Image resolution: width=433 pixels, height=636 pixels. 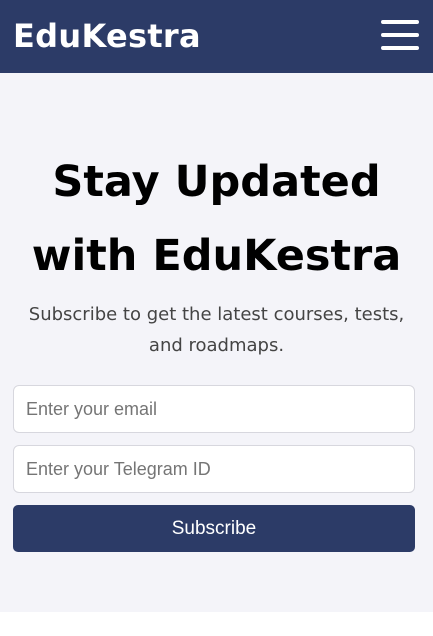 I want to click on menu-bar-top, so click(x=400, y=21).